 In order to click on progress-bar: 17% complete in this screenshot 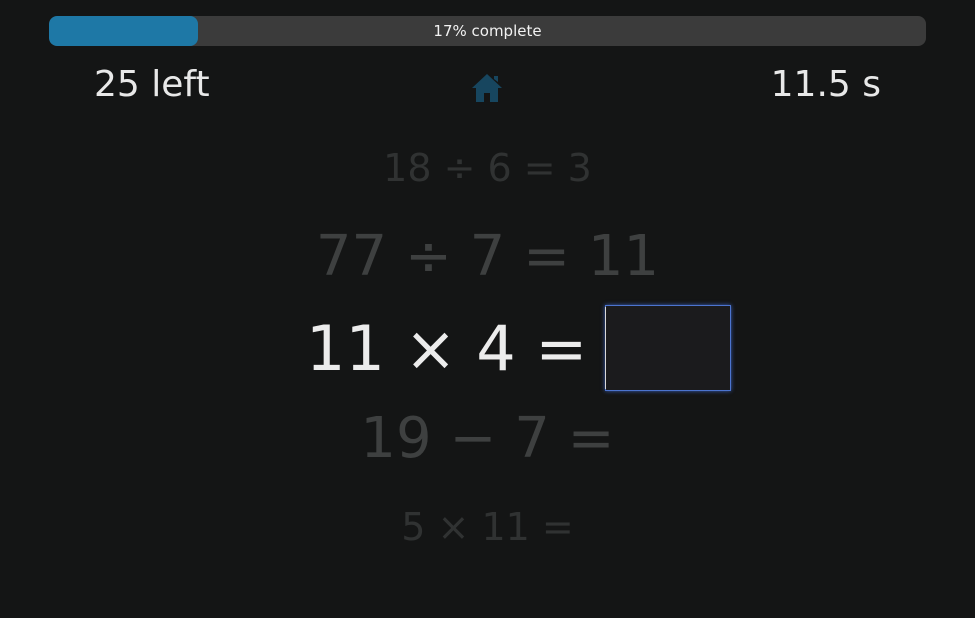, I will do `click(487, 31)`.